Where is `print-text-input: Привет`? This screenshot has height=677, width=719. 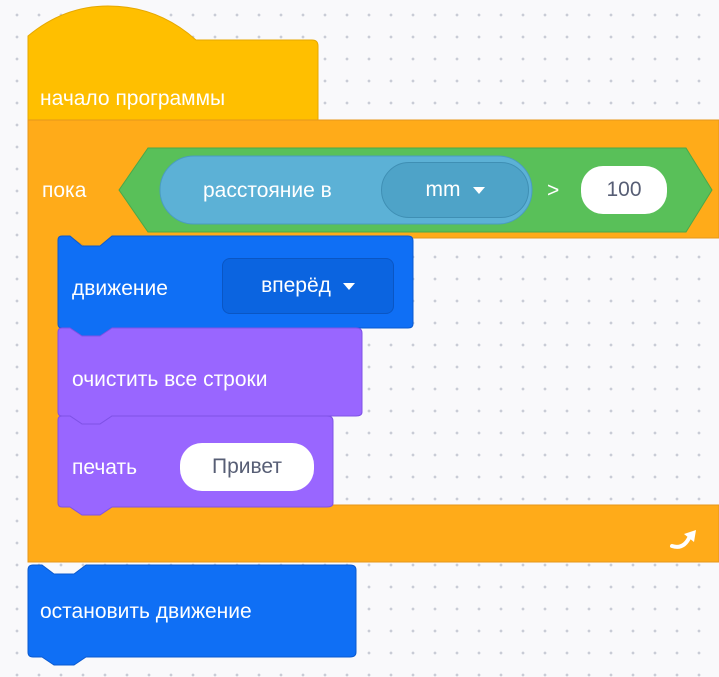
print-text-input: Привет is located at coordinates (247, 467).